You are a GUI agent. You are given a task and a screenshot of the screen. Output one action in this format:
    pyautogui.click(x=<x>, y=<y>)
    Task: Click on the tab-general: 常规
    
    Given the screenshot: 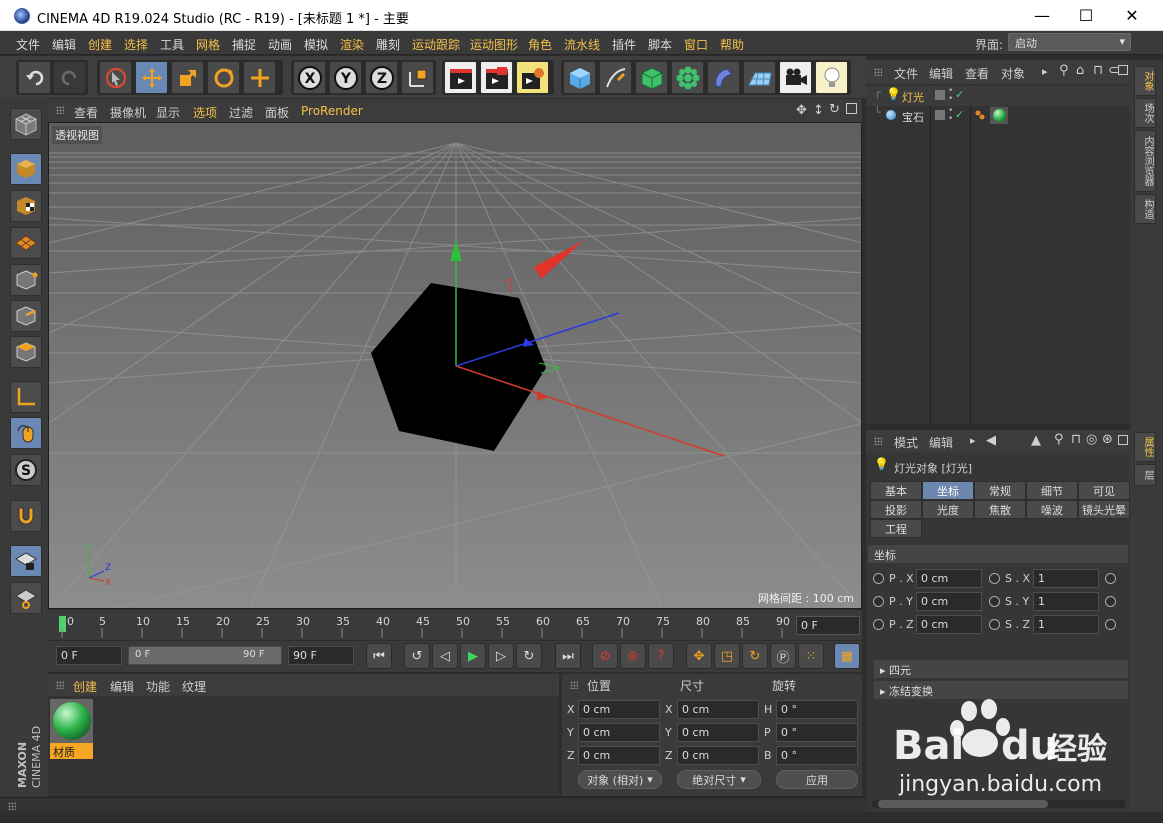 What is the action you would take?
    pyautogui.click(x=1000, y=490)
    